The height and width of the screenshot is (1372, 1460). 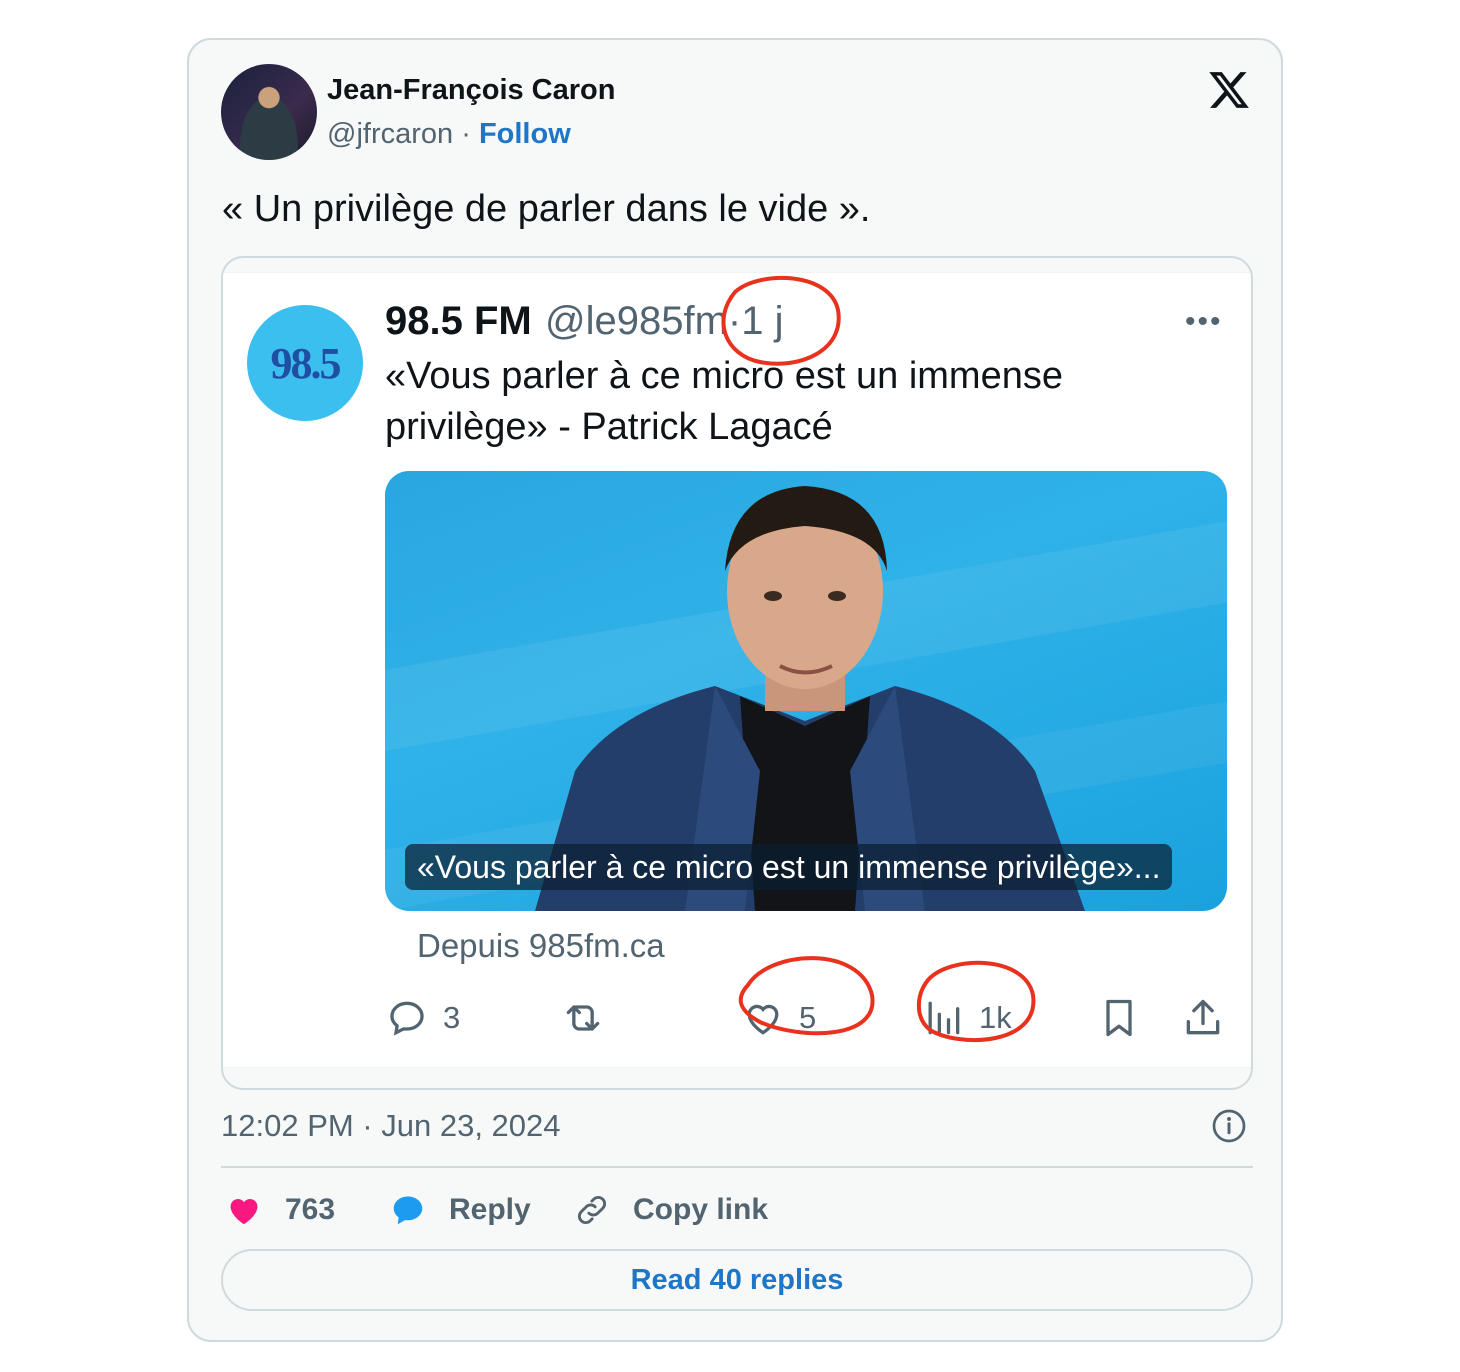 I want to click on like-action: 5, so click(x=778, y=1018).